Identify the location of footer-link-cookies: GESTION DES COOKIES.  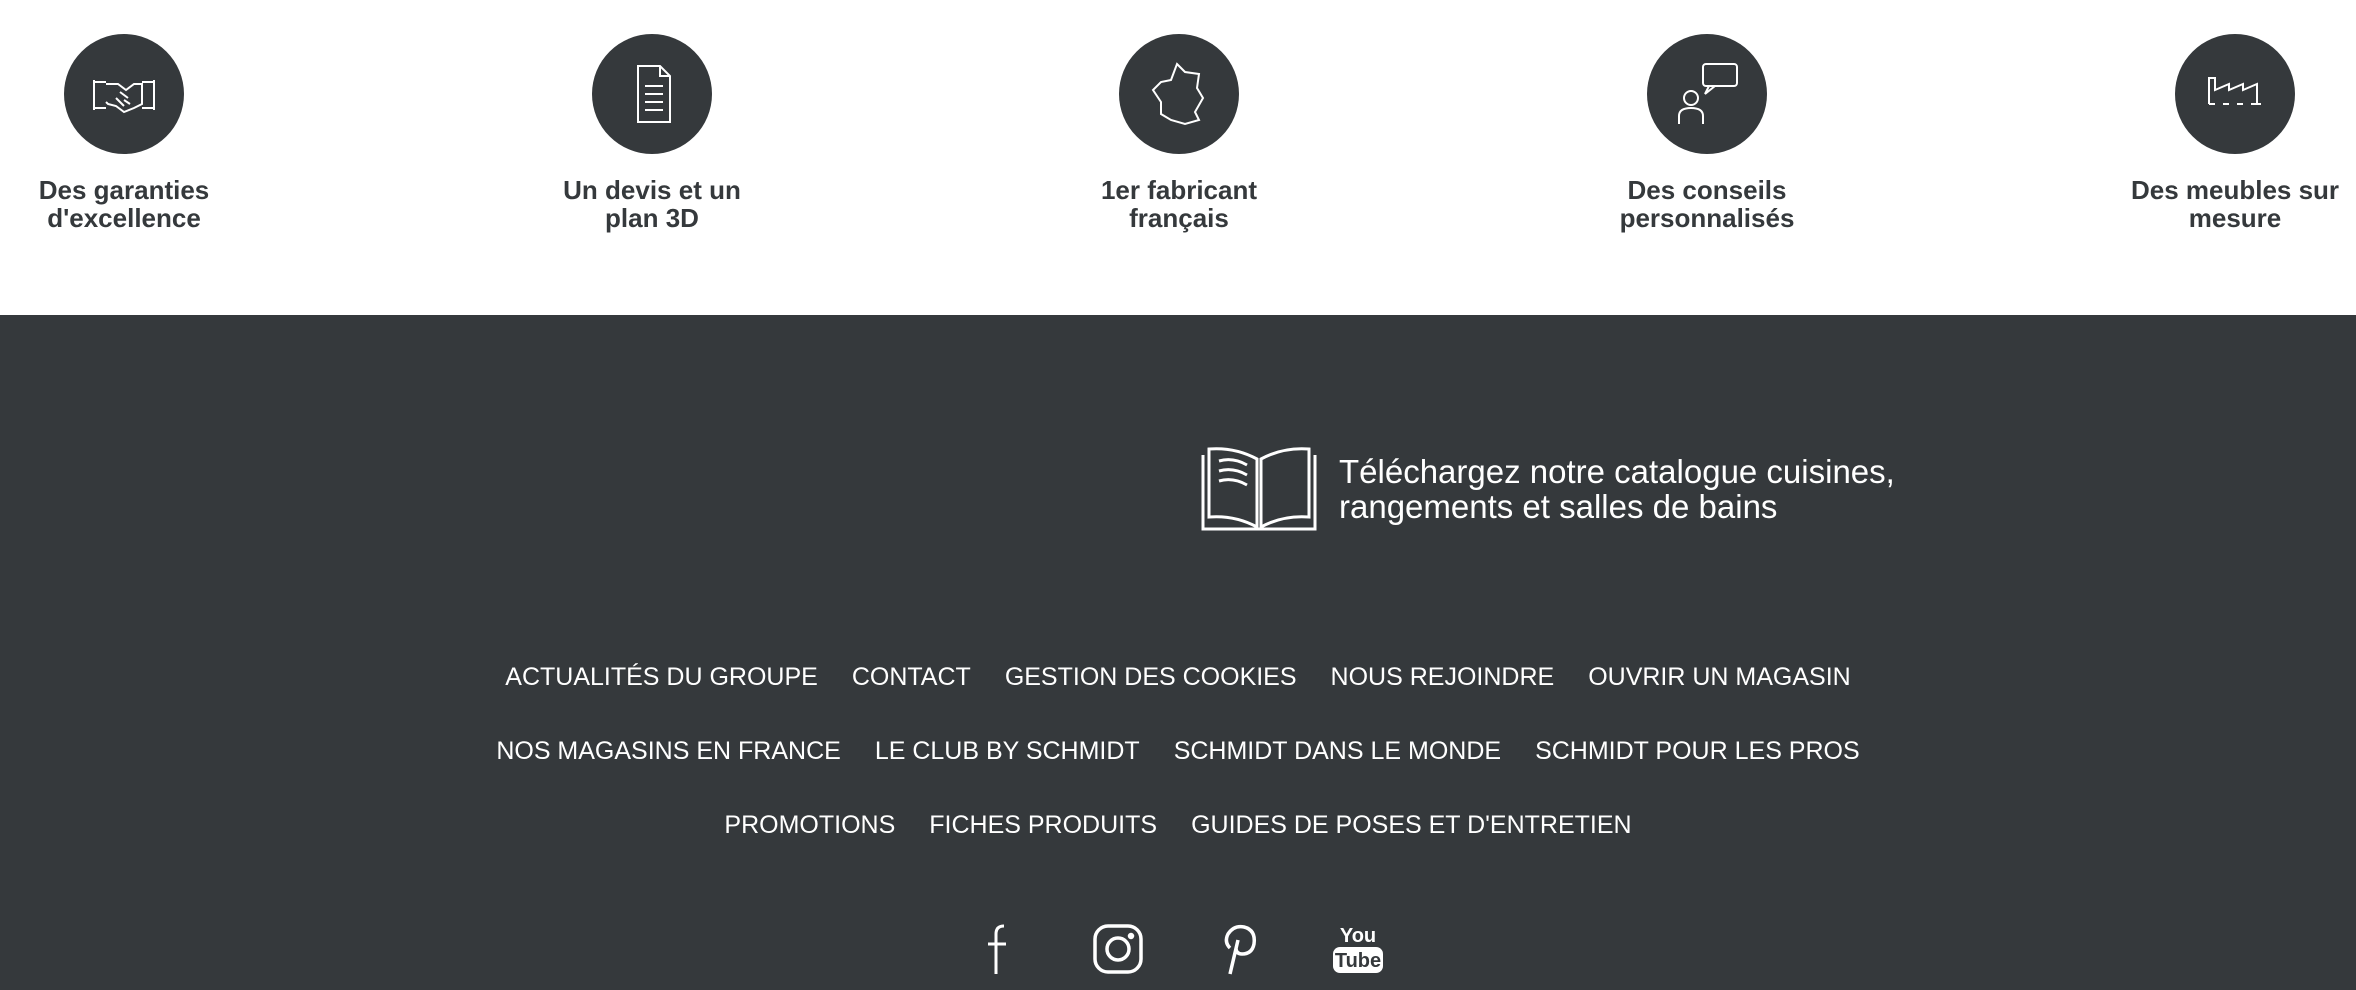
(1151, 677).